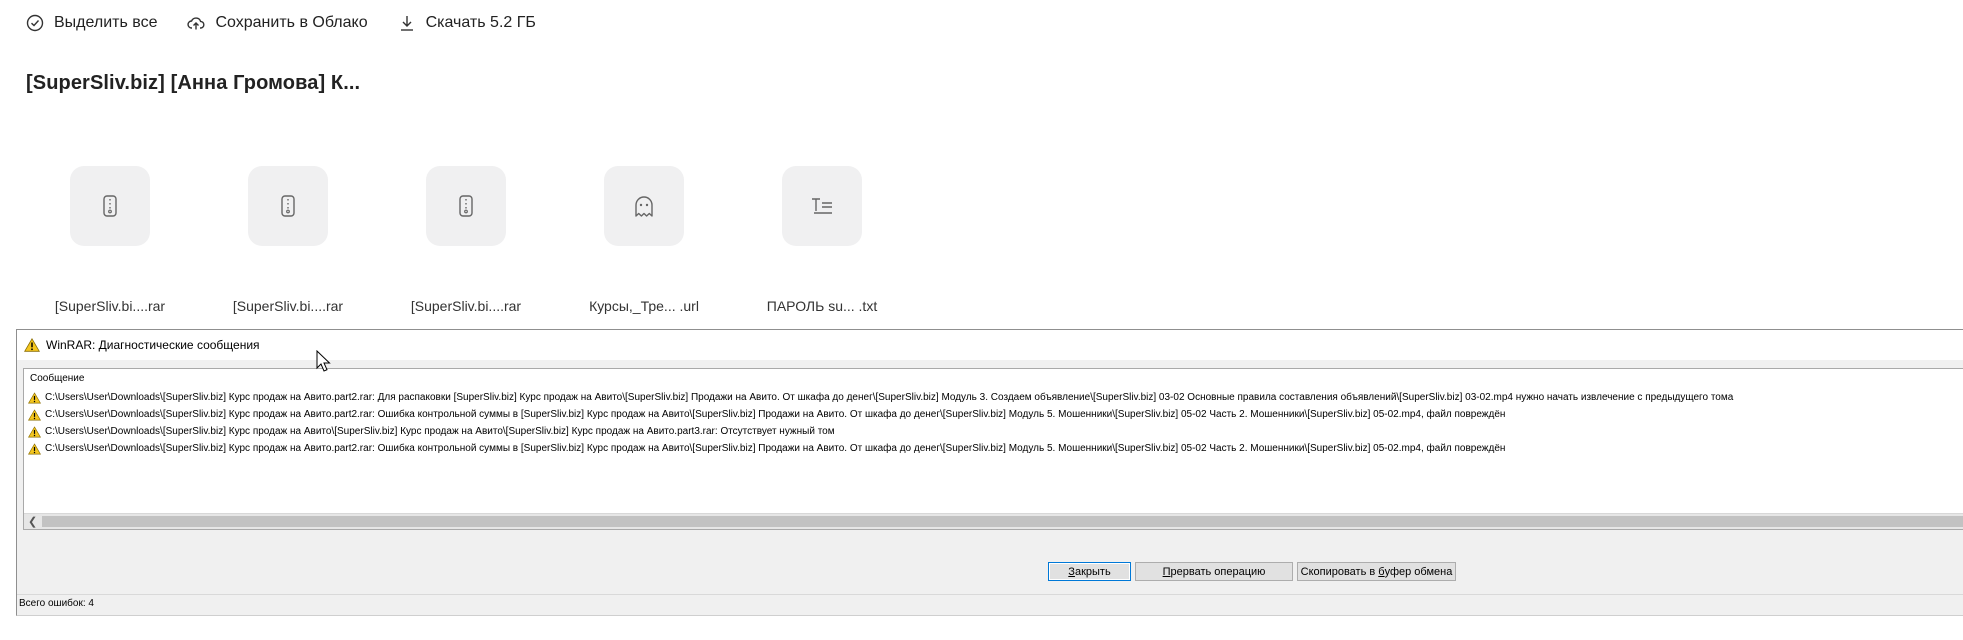 The image size is (1963, 640). What do you see at coordinates (106, 22) in the screenshot?
I see `select-all-label: Выделить все` at bounding box center [106, 22].